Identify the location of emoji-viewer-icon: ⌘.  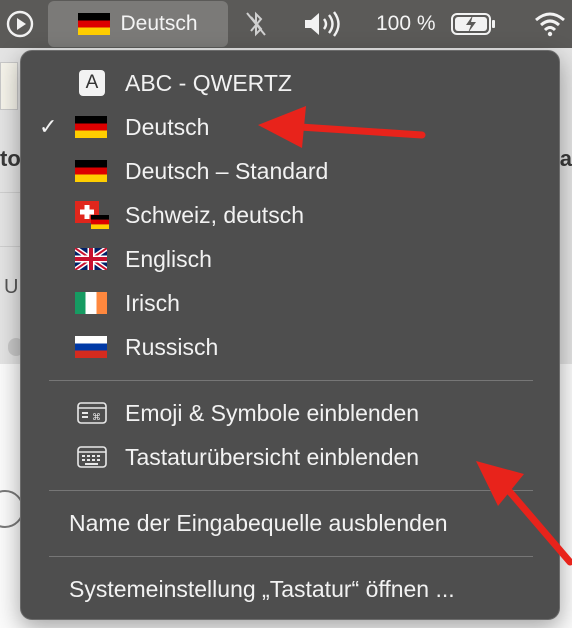
(92, 416).